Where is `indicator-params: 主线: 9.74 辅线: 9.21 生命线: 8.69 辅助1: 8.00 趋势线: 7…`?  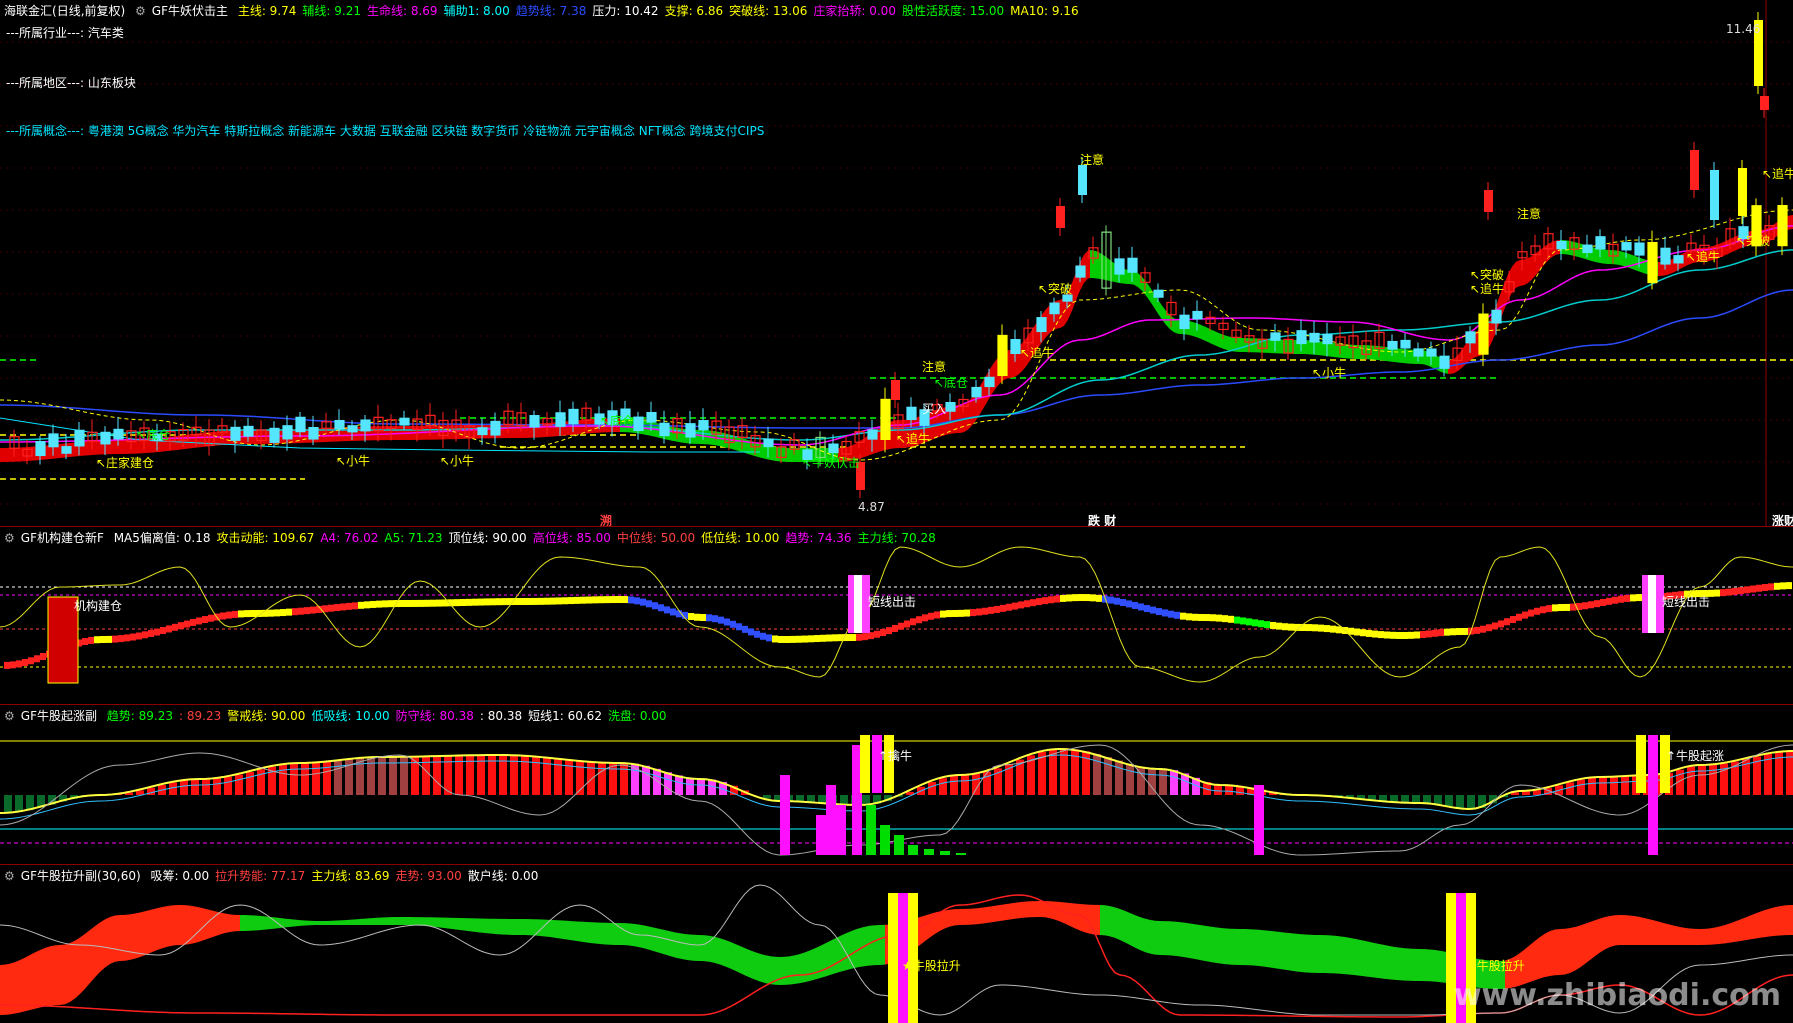
indicator-params: 主线: 9.74 辅线: 9.21 生命线: 8.69 辅助1: 8.00 趋势线: 7… is located at coordinates (661, 11).